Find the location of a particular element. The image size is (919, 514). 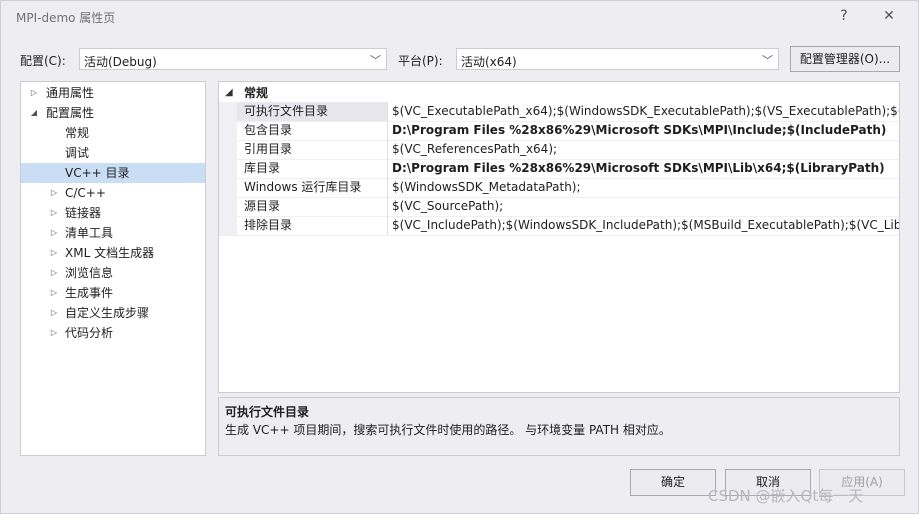

tree-item-label: 清单工具 is located at coordinates (89, 233).